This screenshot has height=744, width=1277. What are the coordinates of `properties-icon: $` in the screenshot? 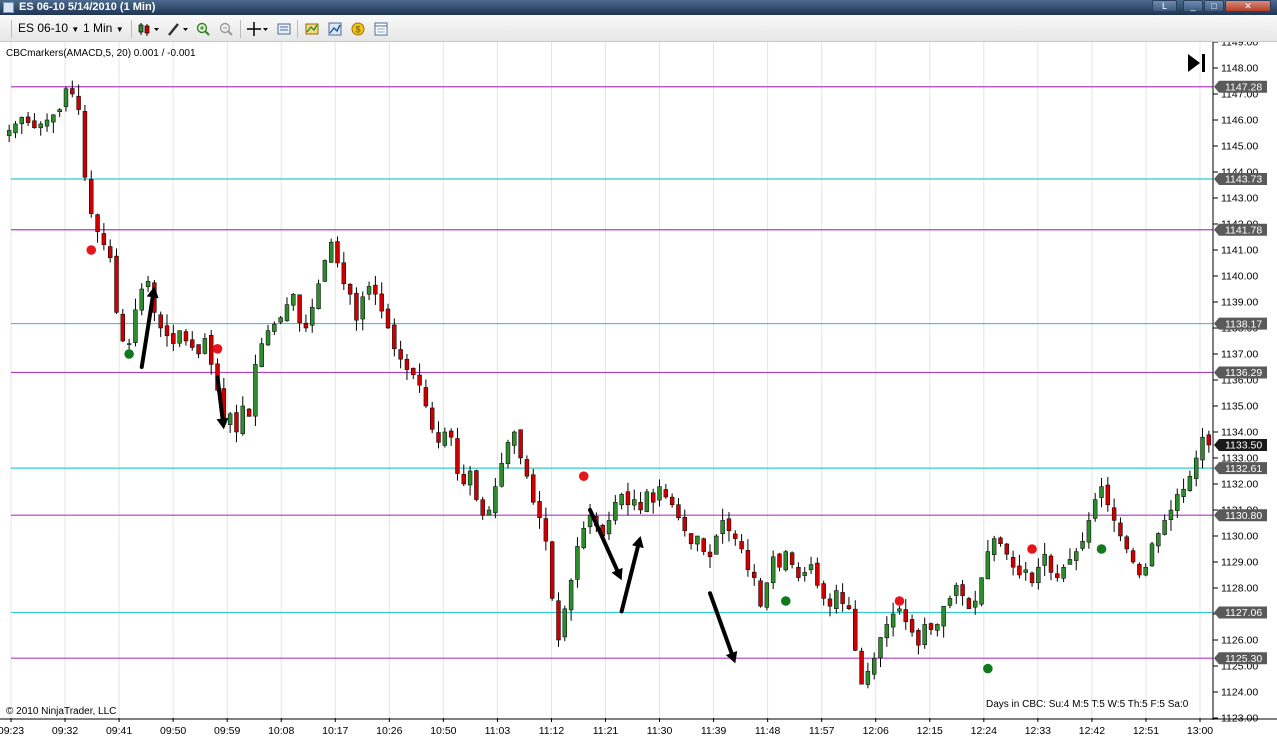 It's located at (358, 29).